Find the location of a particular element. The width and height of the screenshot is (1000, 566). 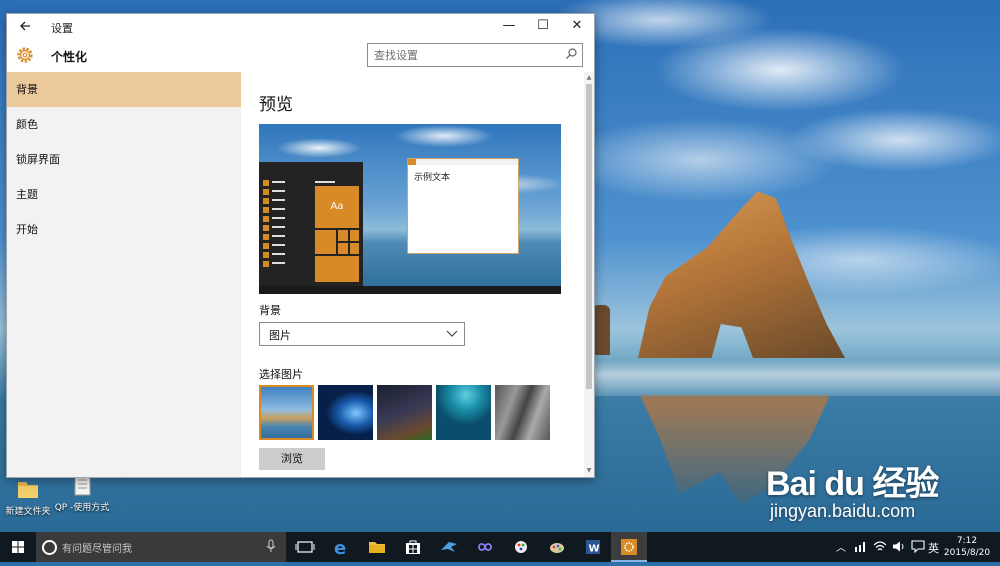

taskbar-app-infinity is located at coordinates (485, 547).